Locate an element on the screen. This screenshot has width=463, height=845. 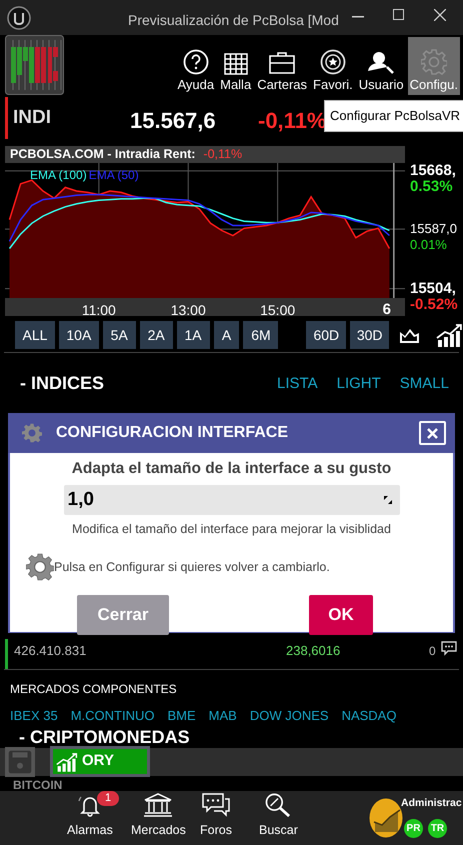
section-title: - CRIPTOMONEDAS is located at coordinates (104, 737).